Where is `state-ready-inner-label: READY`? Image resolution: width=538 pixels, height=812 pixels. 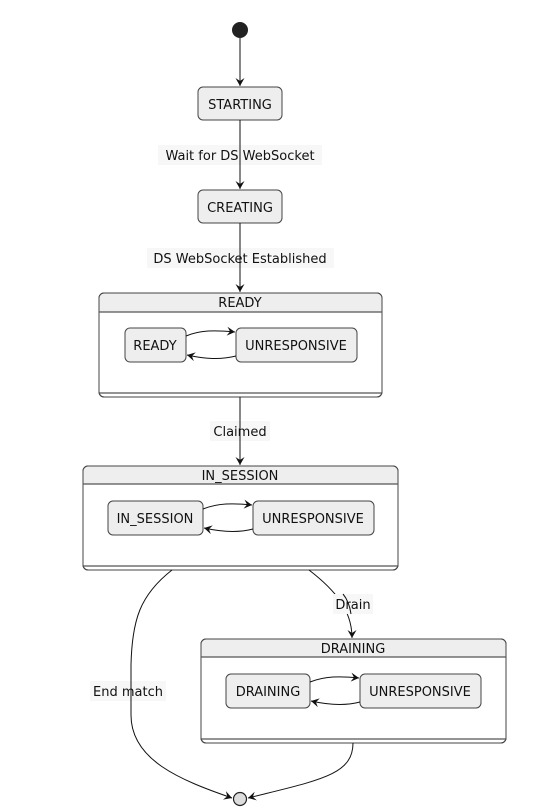 state-ready-inner-label: READY is located at coordinates (154, 346).